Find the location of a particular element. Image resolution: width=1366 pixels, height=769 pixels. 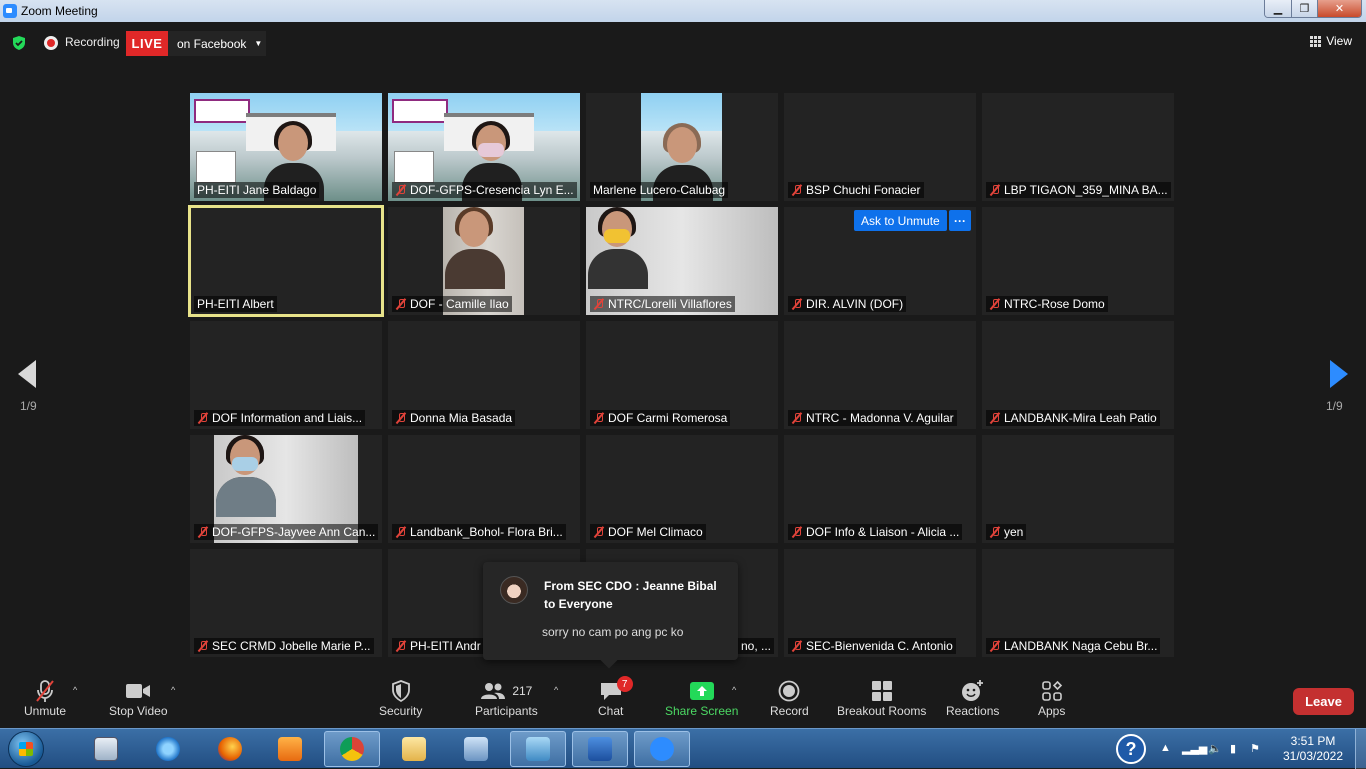

participant-tile: NTRC-Rose Domo is located at coordinates (1078, 261).